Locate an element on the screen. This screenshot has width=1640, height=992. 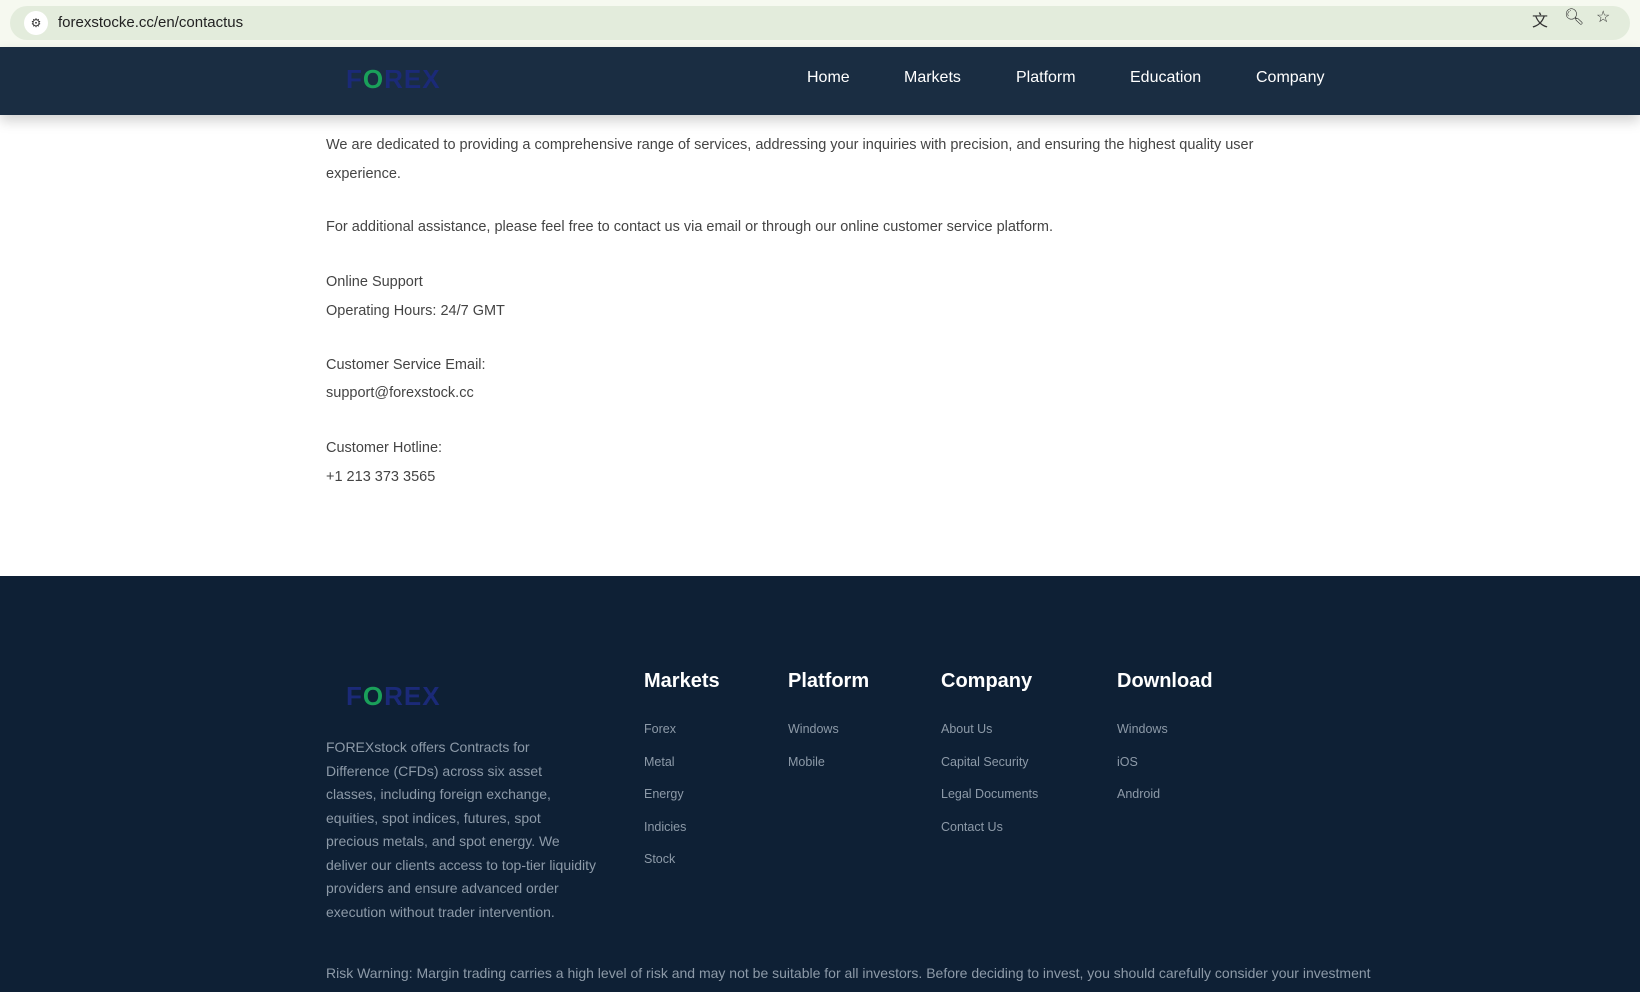
footer-link: Energy is located at coordinates (664, 794).